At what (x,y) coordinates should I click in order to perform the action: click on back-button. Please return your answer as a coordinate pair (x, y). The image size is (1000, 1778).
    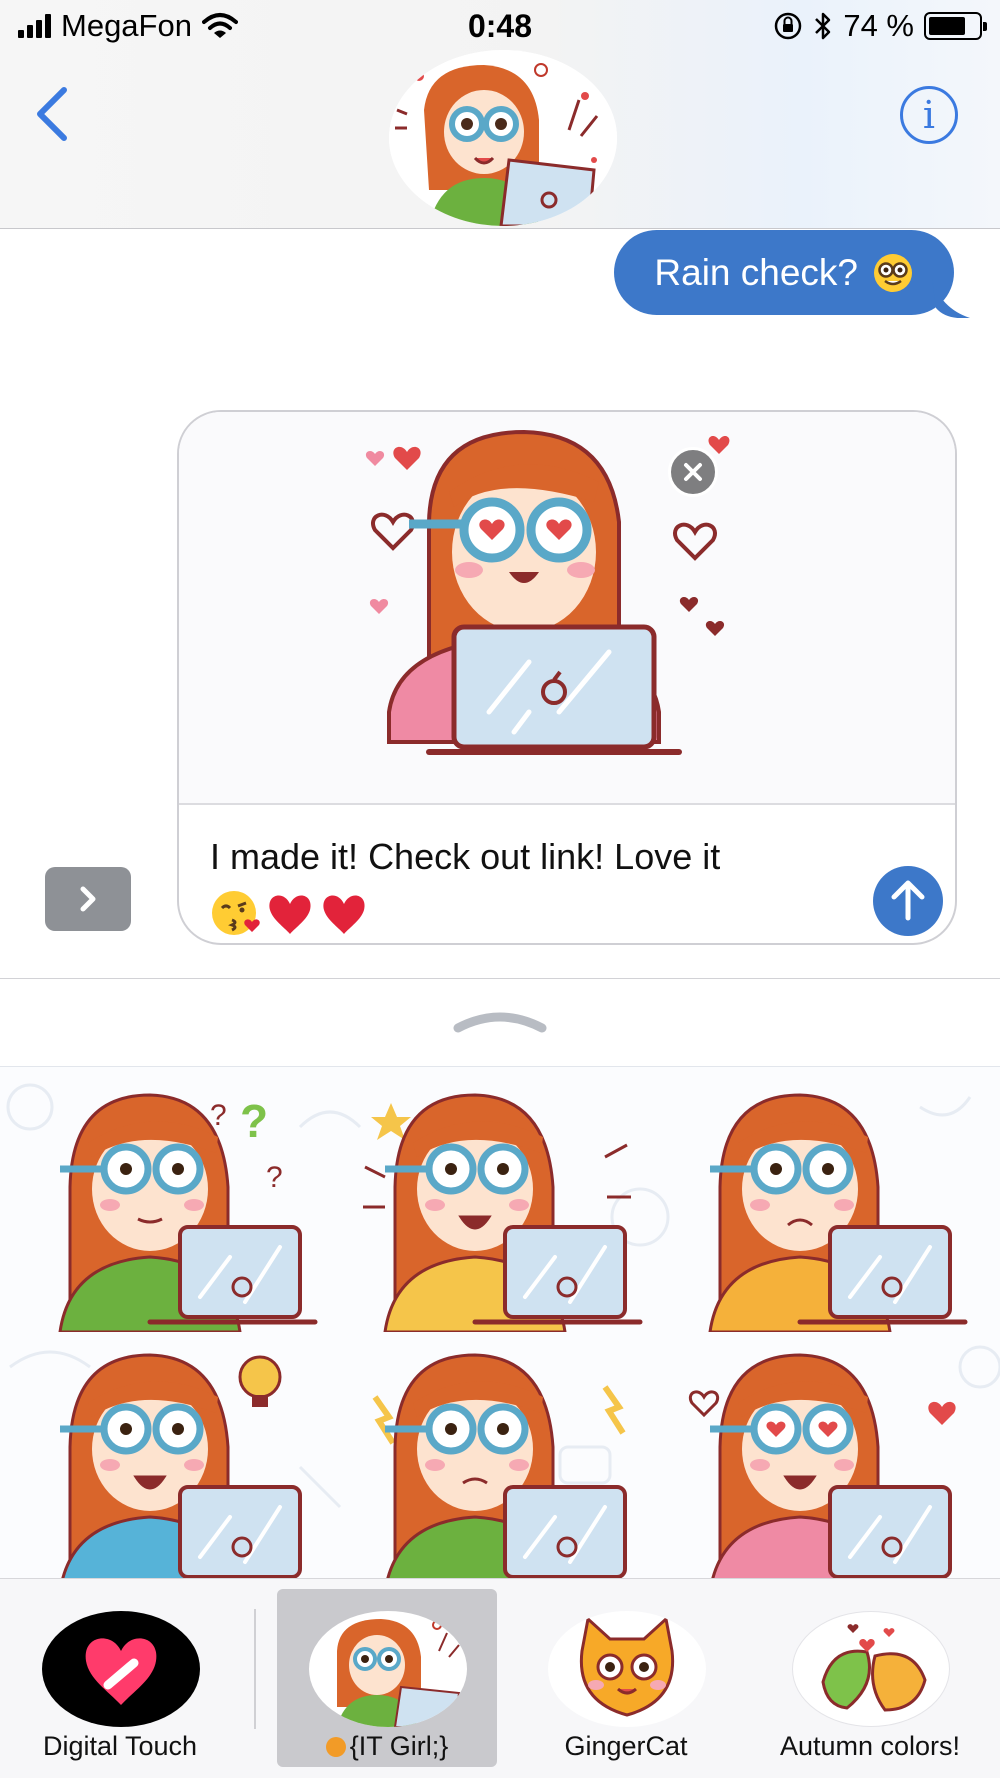
    Looking at the image, I should click on (53, 114).